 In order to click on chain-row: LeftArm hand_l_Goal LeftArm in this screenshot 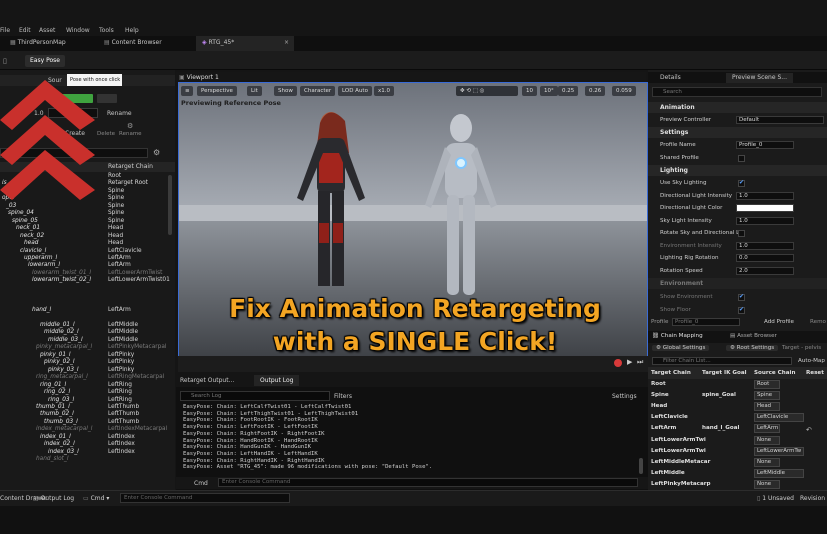, I will do `click(737, 428)`.